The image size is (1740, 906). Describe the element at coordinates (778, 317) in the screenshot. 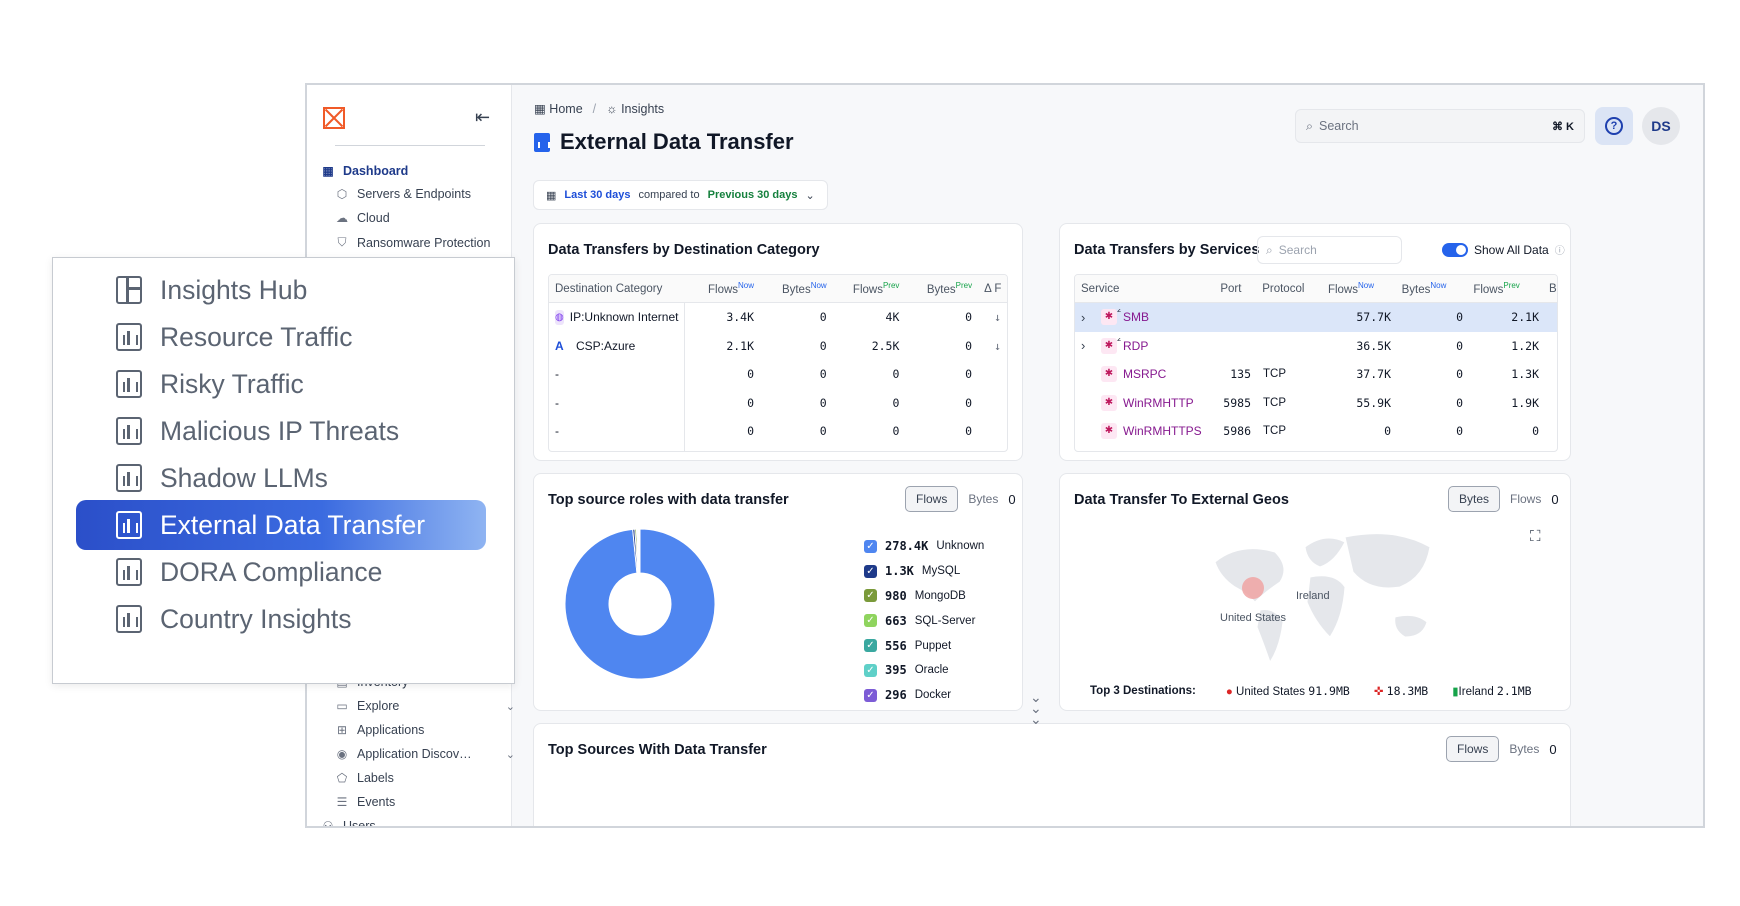

I see `table-row: ◍ IP:Unknown Internet 3.4K 0 4K 0 ↓` at that location.